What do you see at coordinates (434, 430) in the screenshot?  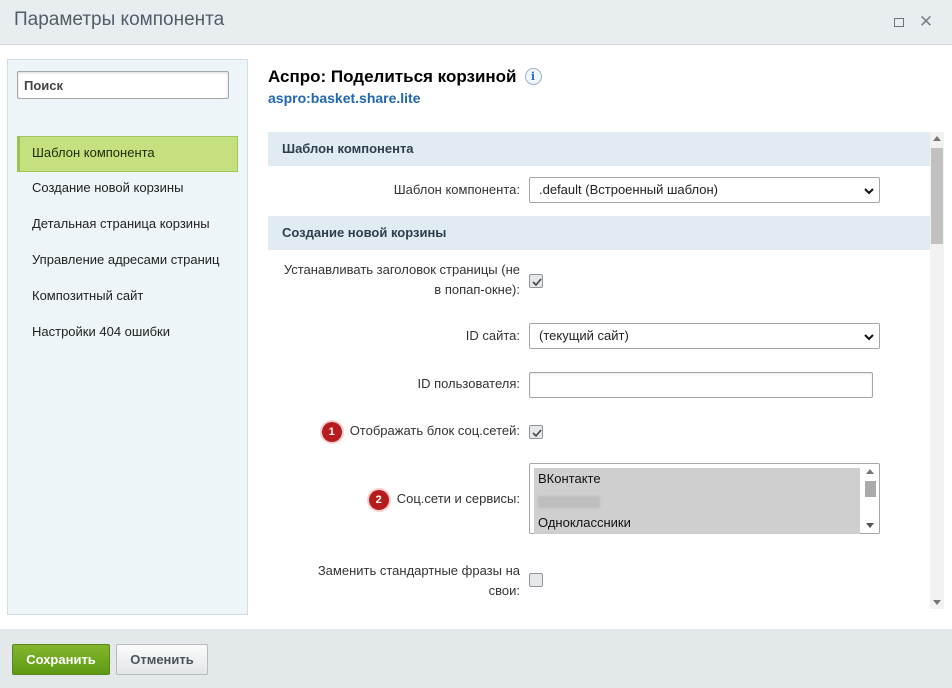 I see `field-label-show-social-text: Отображать блок соц.сетей:` at bounding box center [434, 430].